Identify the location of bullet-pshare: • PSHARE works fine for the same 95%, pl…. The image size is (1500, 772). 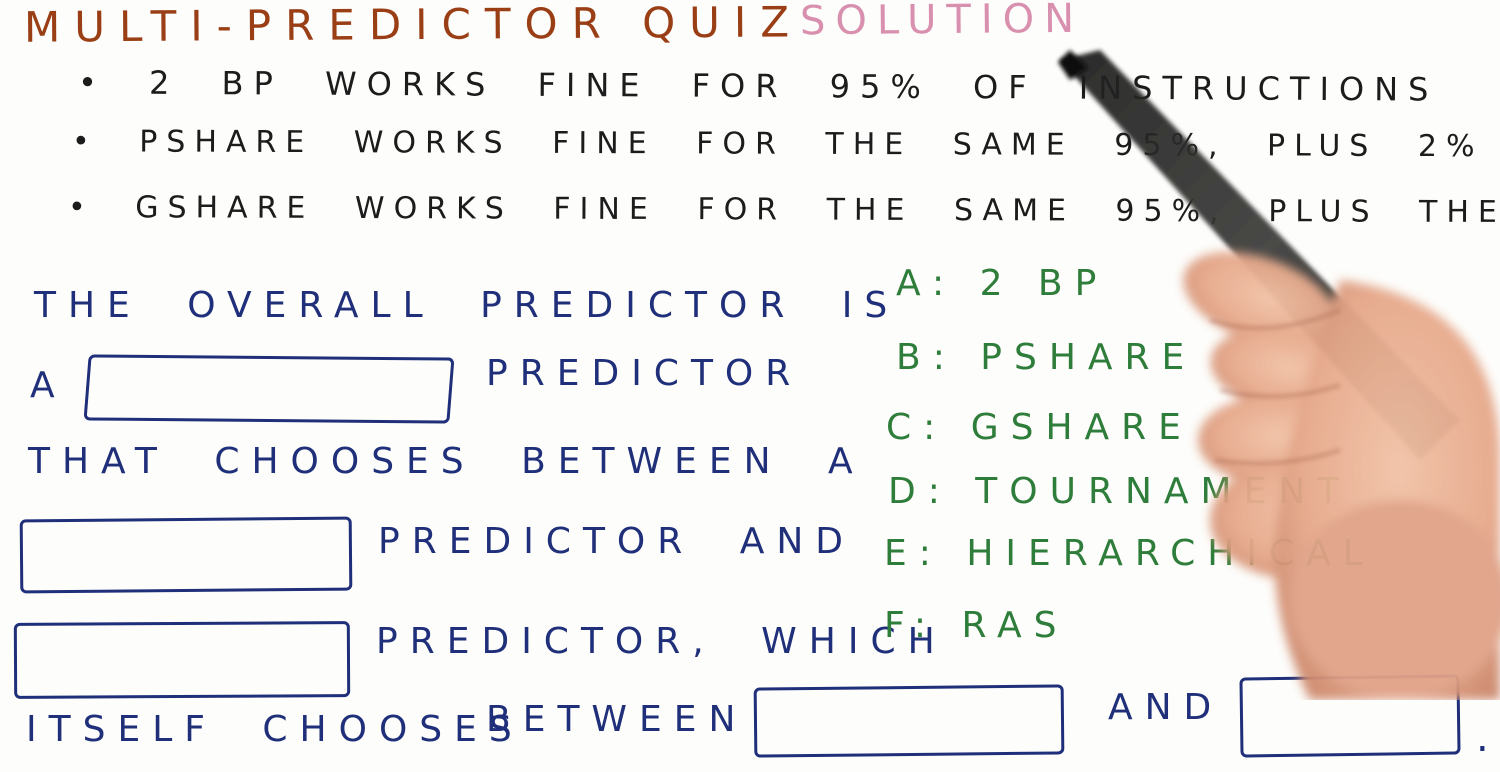
(785, 144).